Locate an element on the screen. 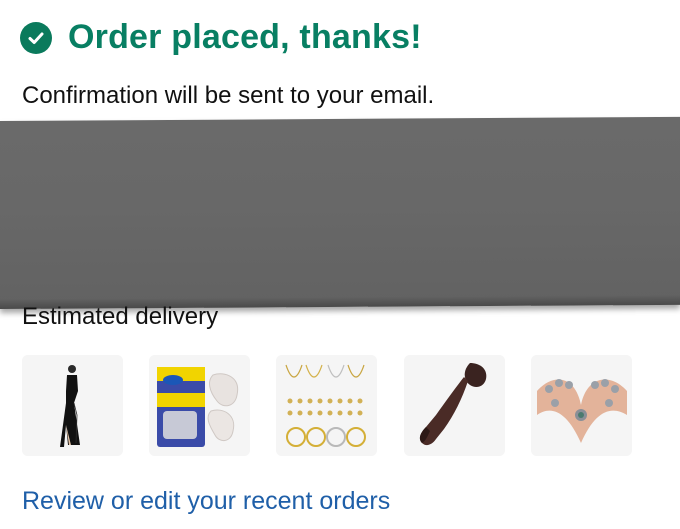 The image size is (680, 529). confirmation-subtitle: Confirmation will be sent to your email. is located at coordinates (228, 95).